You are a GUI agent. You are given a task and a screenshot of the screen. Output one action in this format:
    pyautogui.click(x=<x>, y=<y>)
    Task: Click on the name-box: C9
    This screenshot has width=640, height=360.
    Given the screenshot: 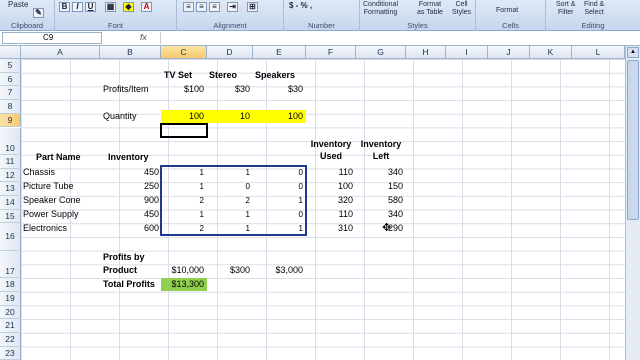 What is the action you would take?
    pyautogui.click(x=52, y=38)
    